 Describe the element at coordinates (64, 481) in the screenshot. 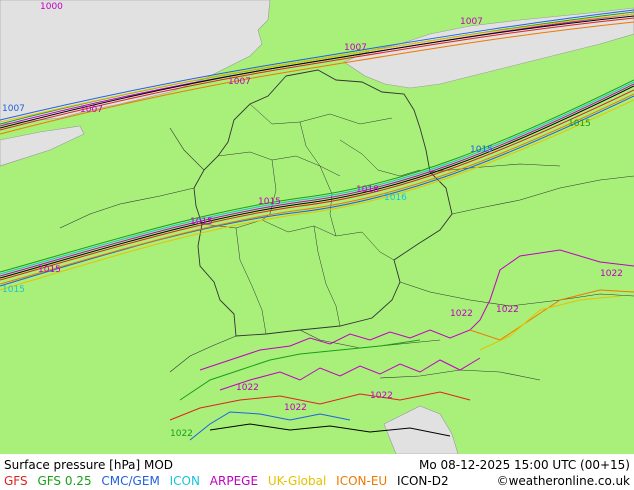

I see `model-gfs-025: GFS 0.25` at that location.